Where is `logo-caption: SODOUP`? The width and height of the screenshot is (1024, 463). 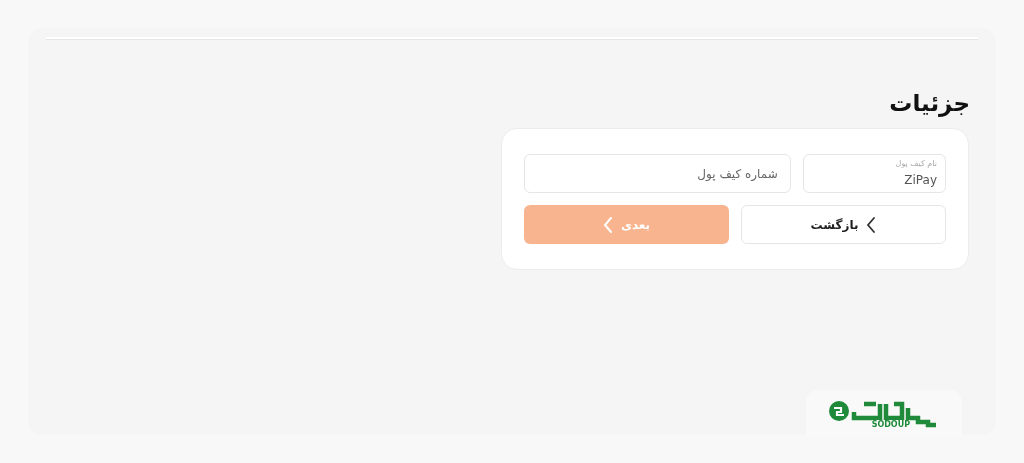 logo-caption: SODOUP is located at coordinates (890, 424).